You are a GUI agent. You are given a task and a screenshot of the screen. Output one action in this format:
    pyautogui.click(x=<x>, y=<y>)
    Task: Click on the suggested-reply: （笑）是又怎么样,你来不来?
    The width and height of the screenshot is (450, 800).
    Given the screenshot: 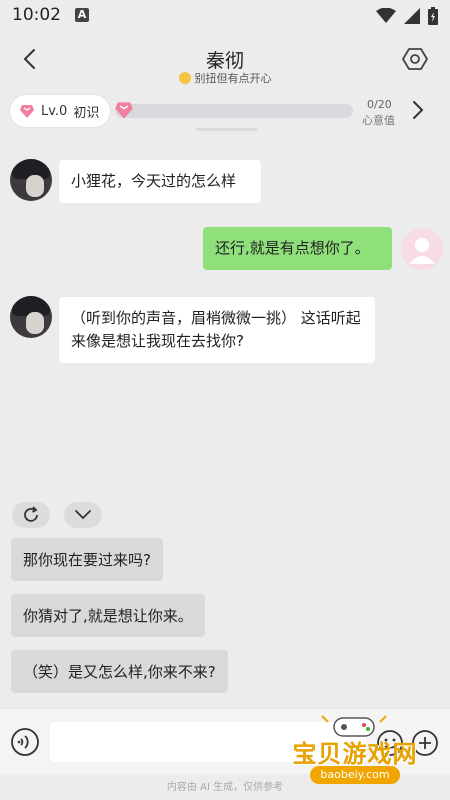 What is the action you would take?
    pyautogui.click(x=119, y=671)
    